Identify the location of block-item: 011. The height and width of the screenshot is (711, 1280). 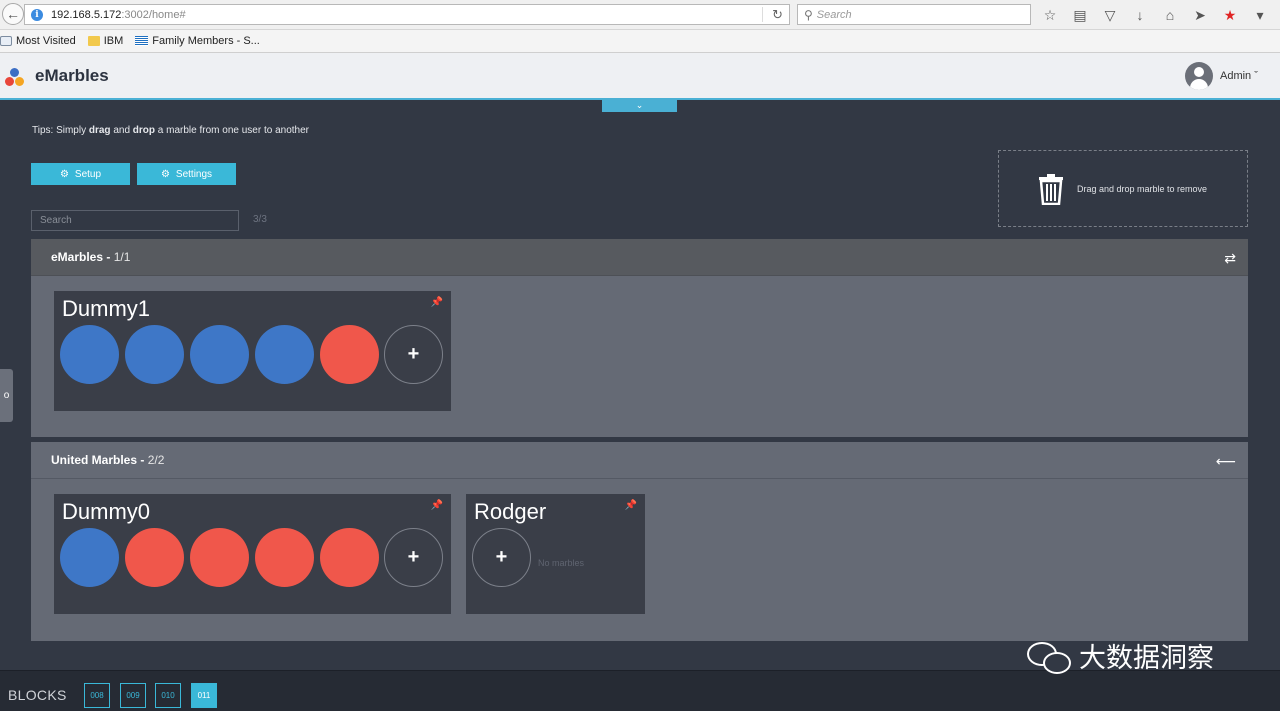
(204, 695).